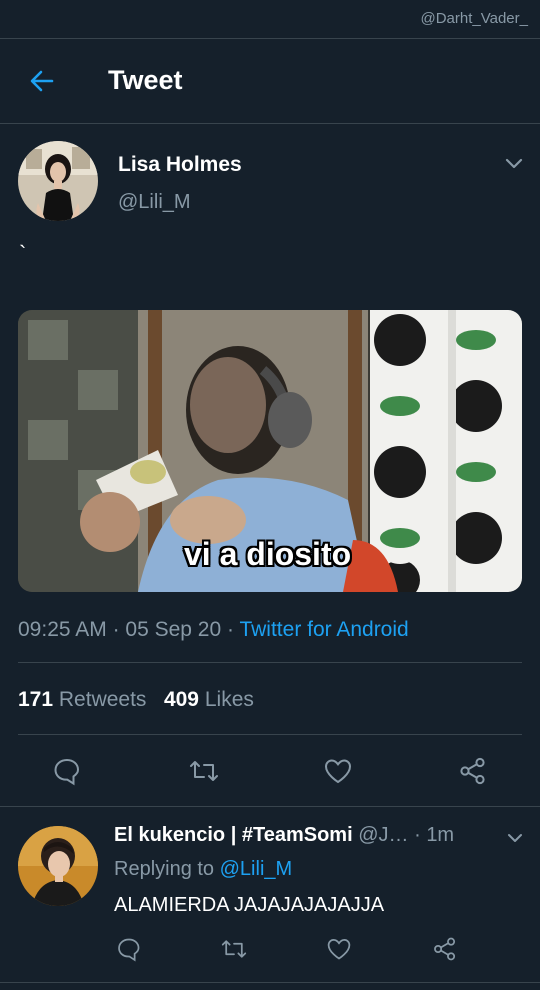  What do you see at coordinates (145, 80) in the screenshot?
I see `page-title: Tweet` at bounding box center [145, 80].